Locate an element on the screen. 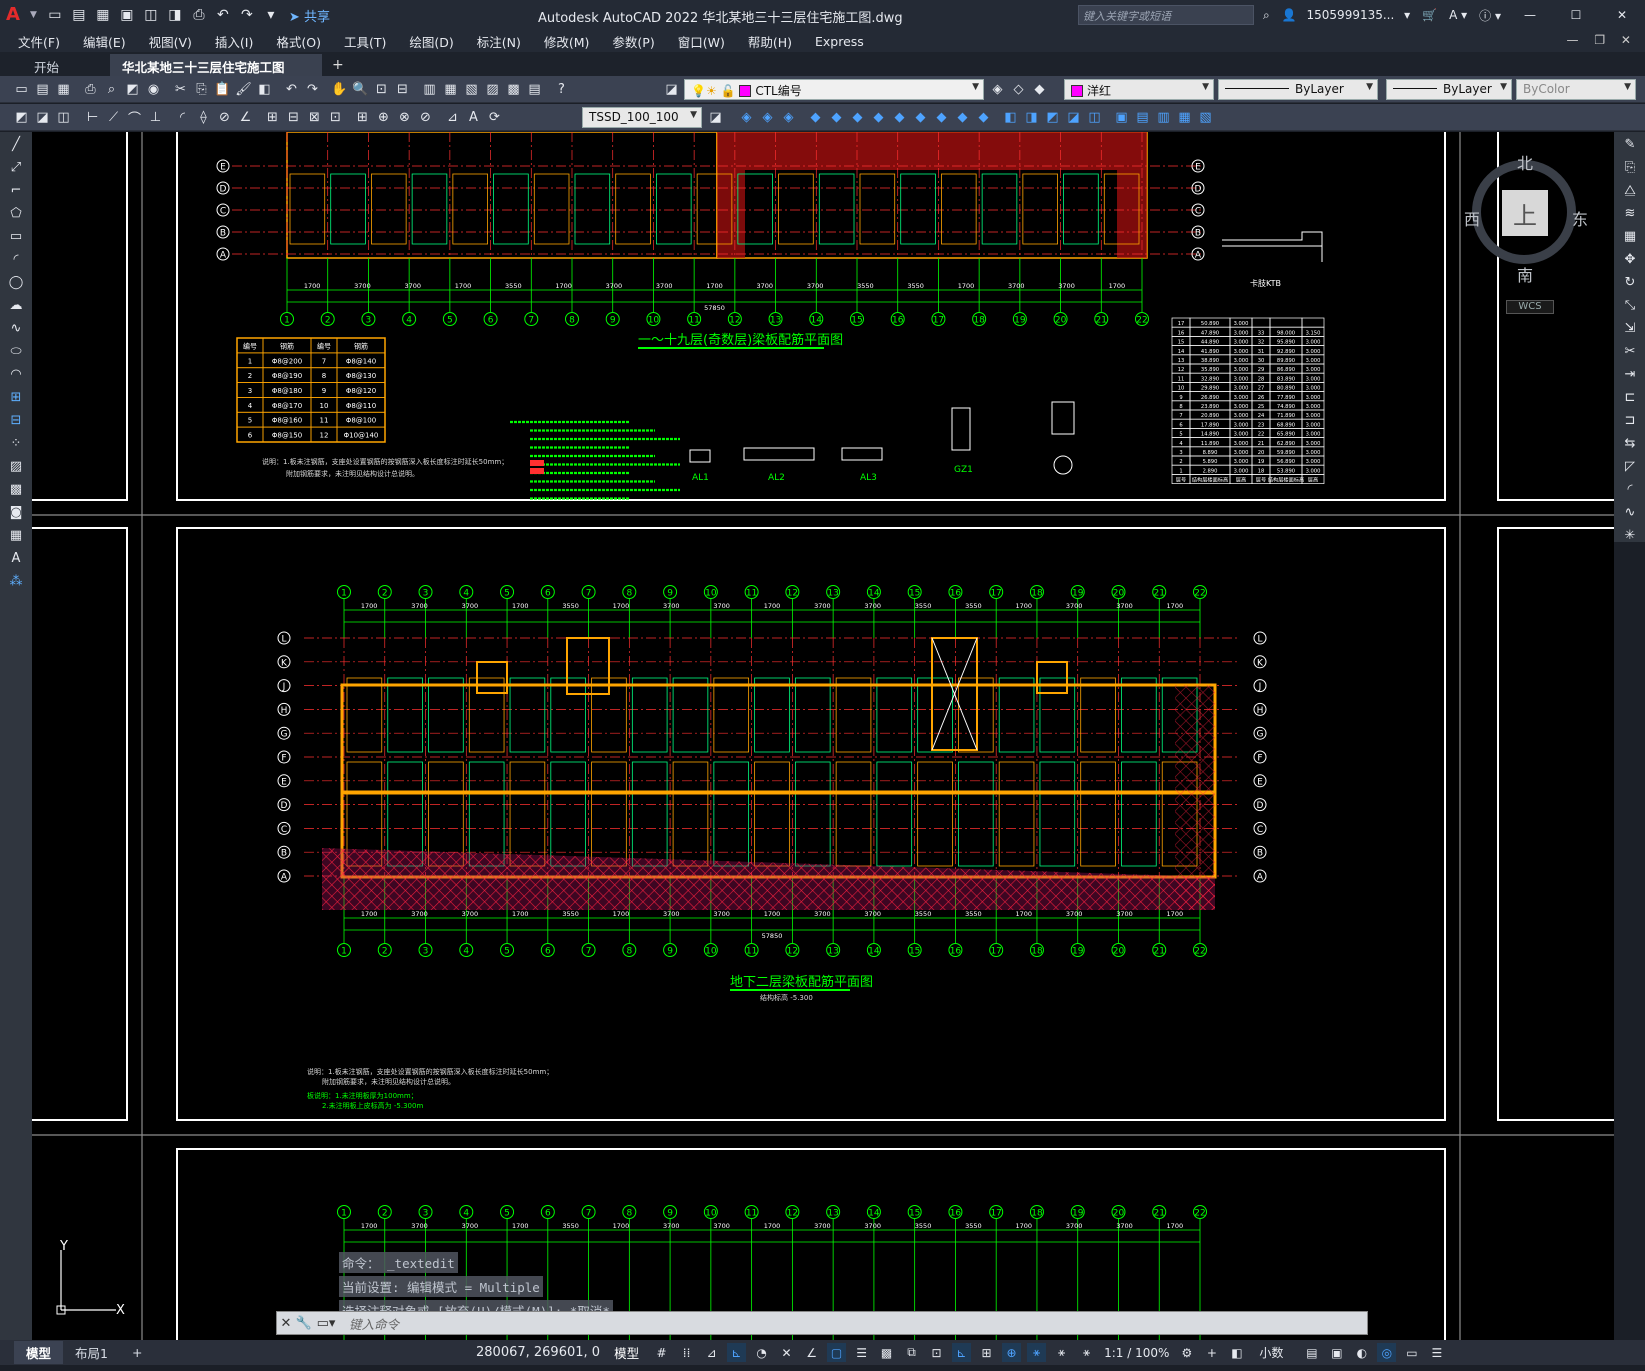 Image resolution: width=1645 pixels, height=1371 pixels. rotate-icon: ↻ is located at coordinates (1630, 282).